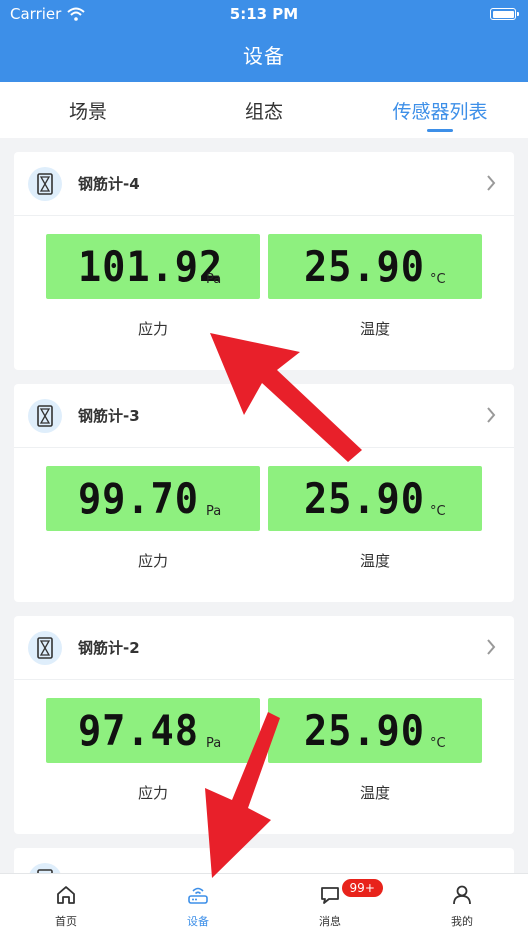 Image resolution: width=528 pixels, height=938 pixels. I want to click on sensor-name: 钢筋计-4, so click(109, 184).